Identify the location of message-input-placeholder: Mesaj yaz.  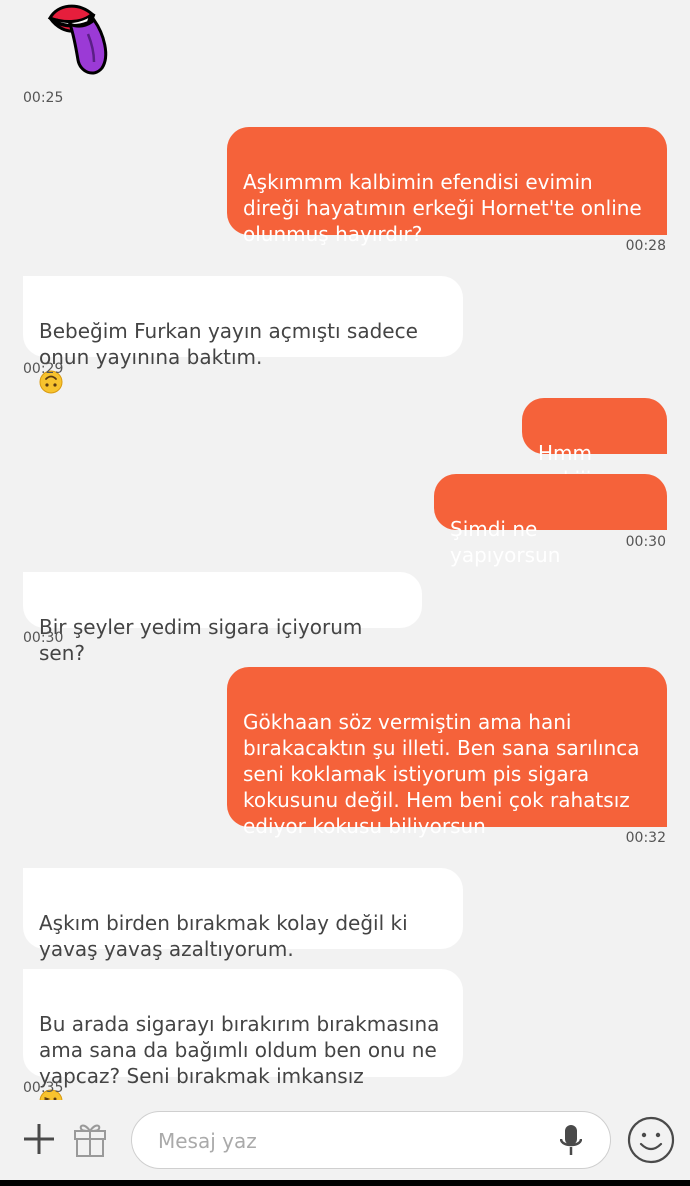
(207, 1141).